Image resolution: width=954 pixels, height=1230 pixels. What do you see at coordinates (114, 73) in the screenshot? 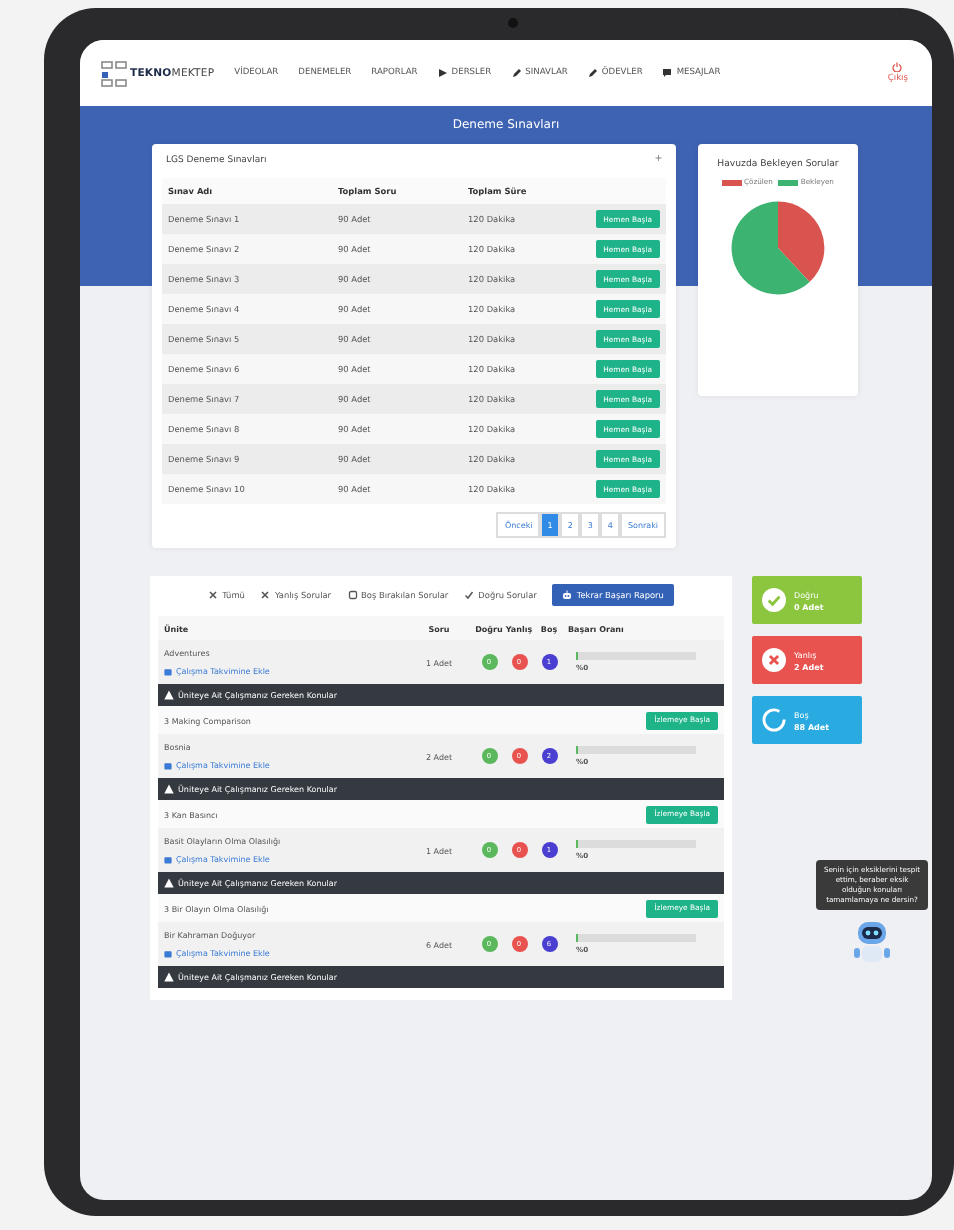
I see `logo-icon` at bounding box center [114, 73].